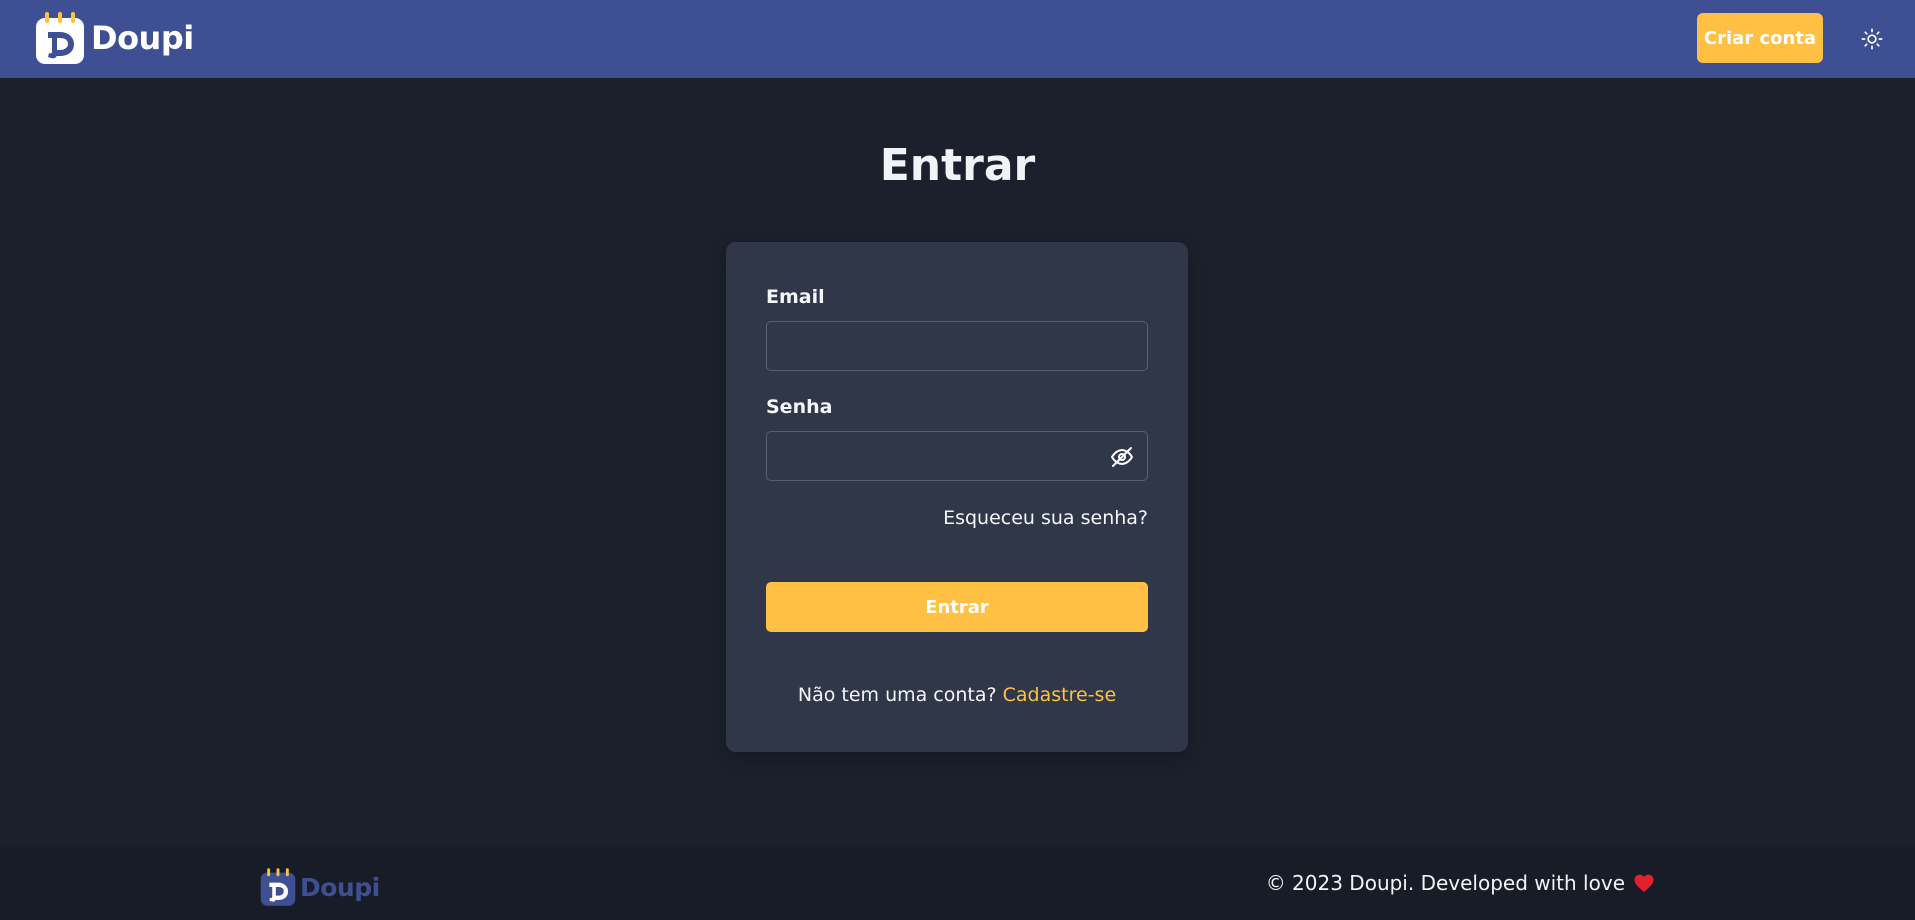 Image resolution: width=1915 pixels, height=920 pixels. What do you see at coordinates (142, 38) in the screenshot?
I see `brand-name: Doupi` at bounding box center [142, 38].